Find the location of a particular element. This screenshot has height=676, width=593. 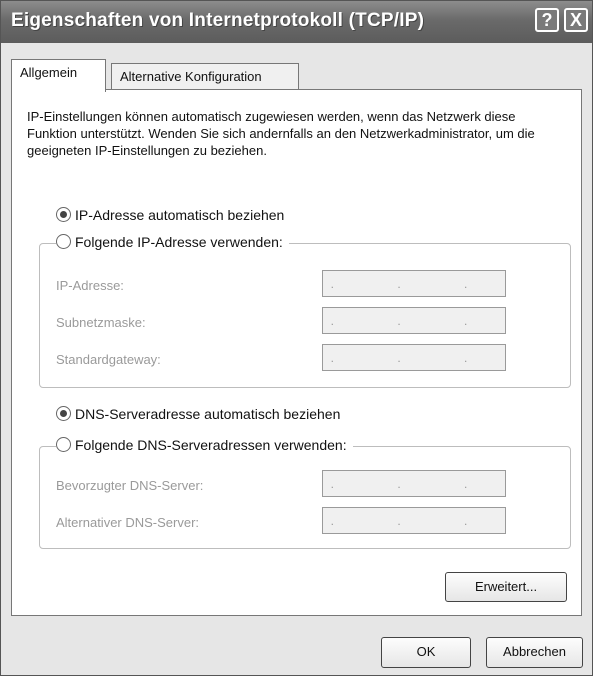

default-gateway-value: . . . is located at coordinates (414, 358).